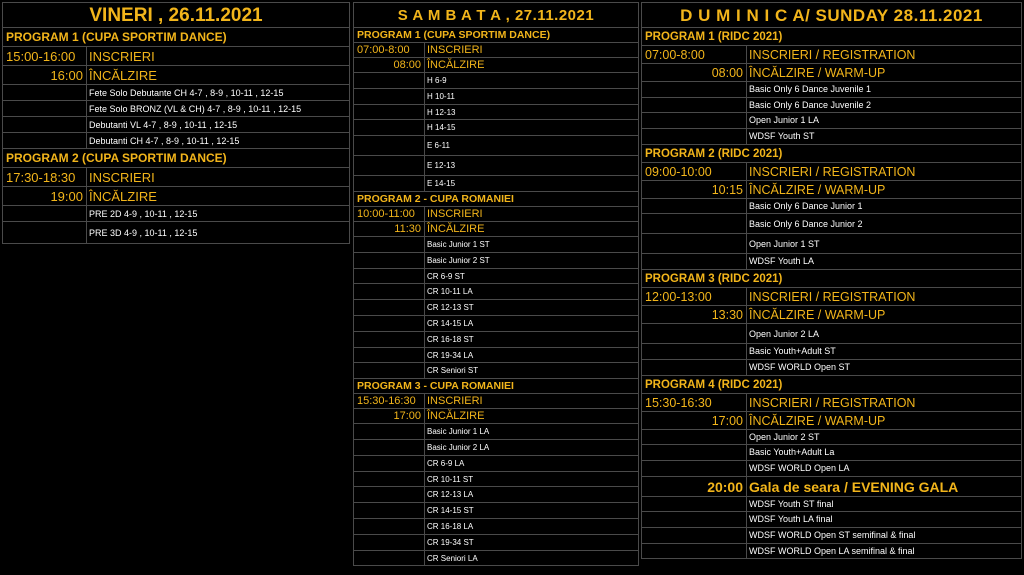  Describe the element at coordinates (176, 15) in the screenshot. I see `friday-header: VINERI , 26.11.2021` at that location.